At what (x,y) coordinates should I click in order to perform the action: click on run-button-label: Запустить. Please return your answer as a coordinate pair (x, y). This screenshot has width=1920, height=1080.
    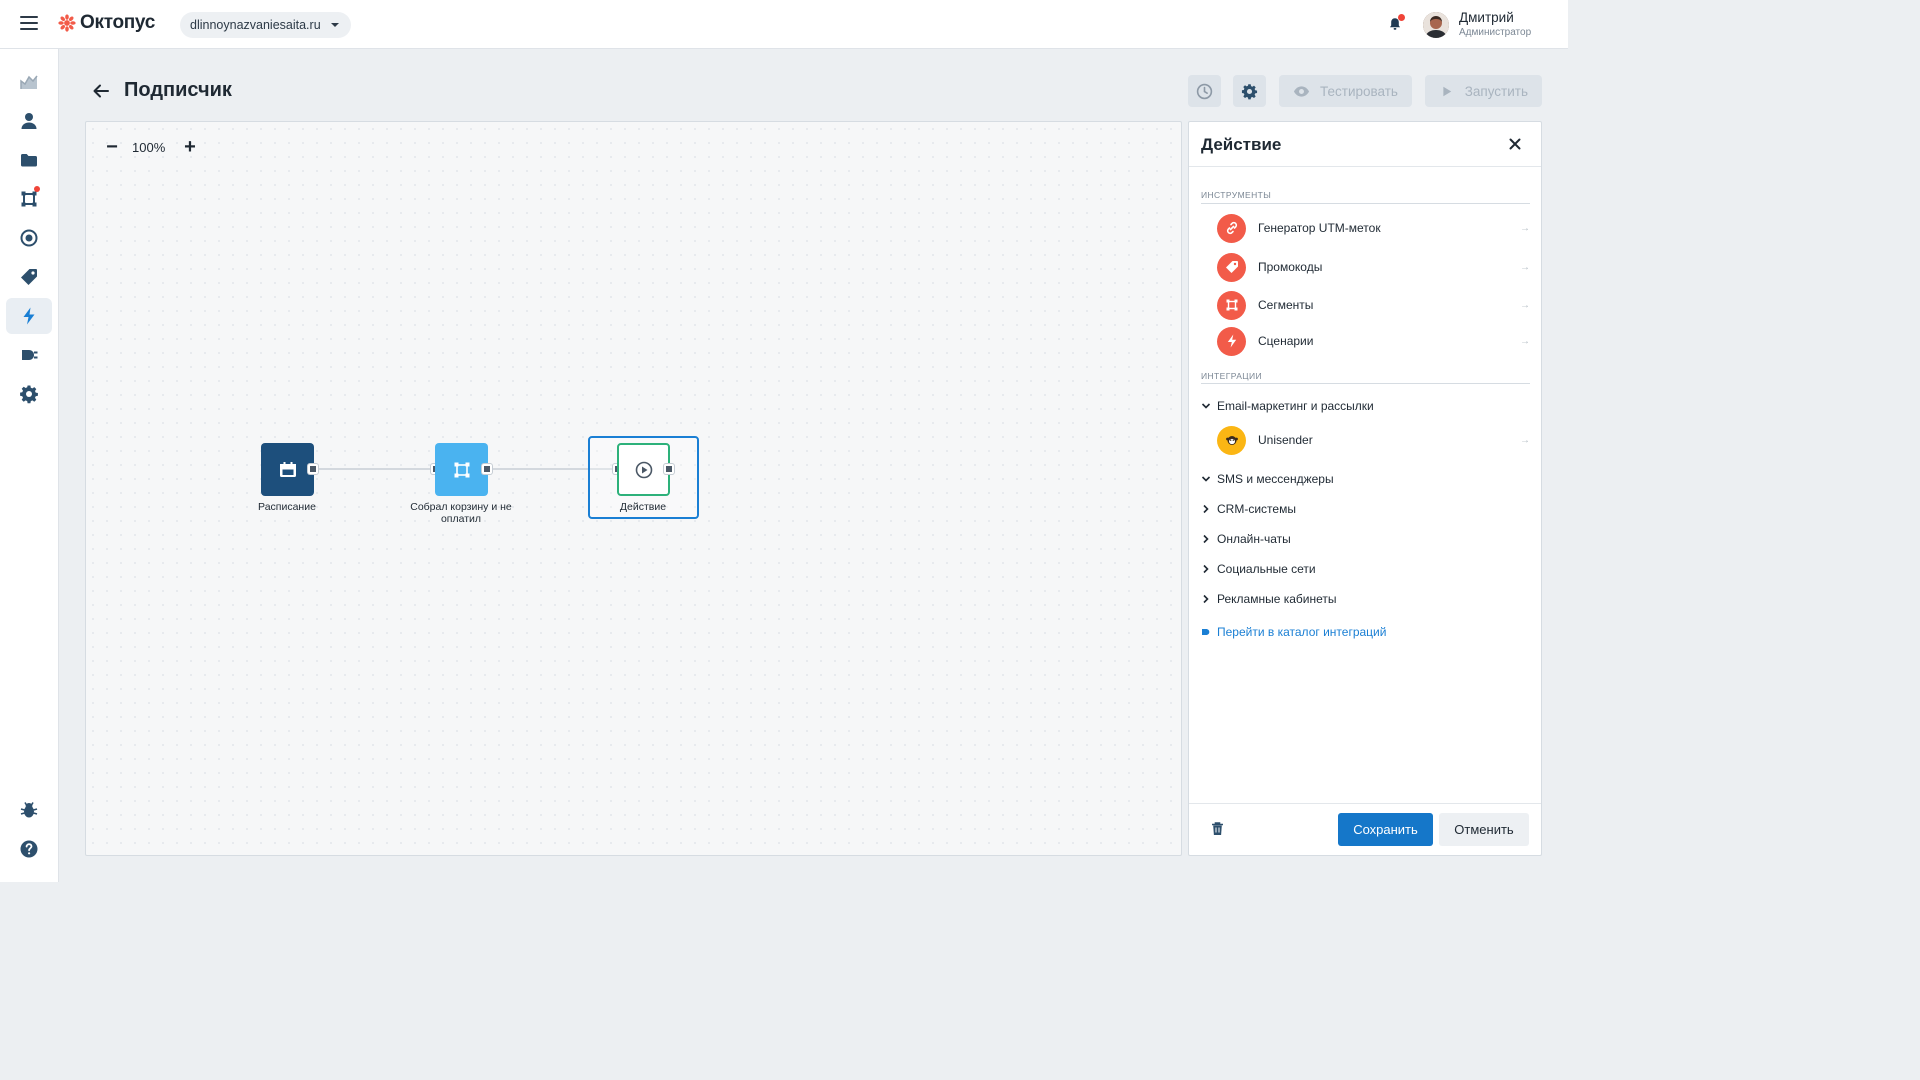
    Looking at the image, I should click on (1496, 91).